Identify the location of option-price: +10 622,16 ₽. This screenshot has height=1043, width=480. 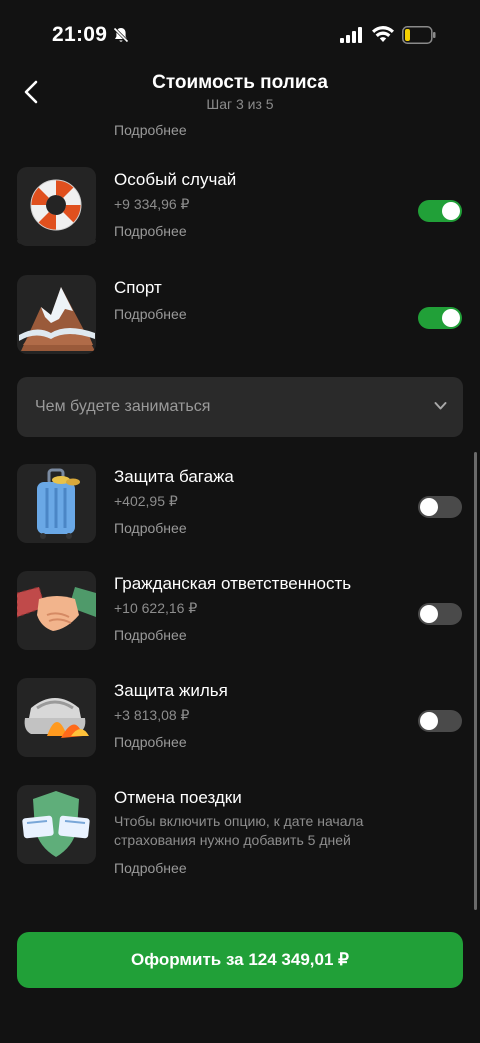
(156, 608).